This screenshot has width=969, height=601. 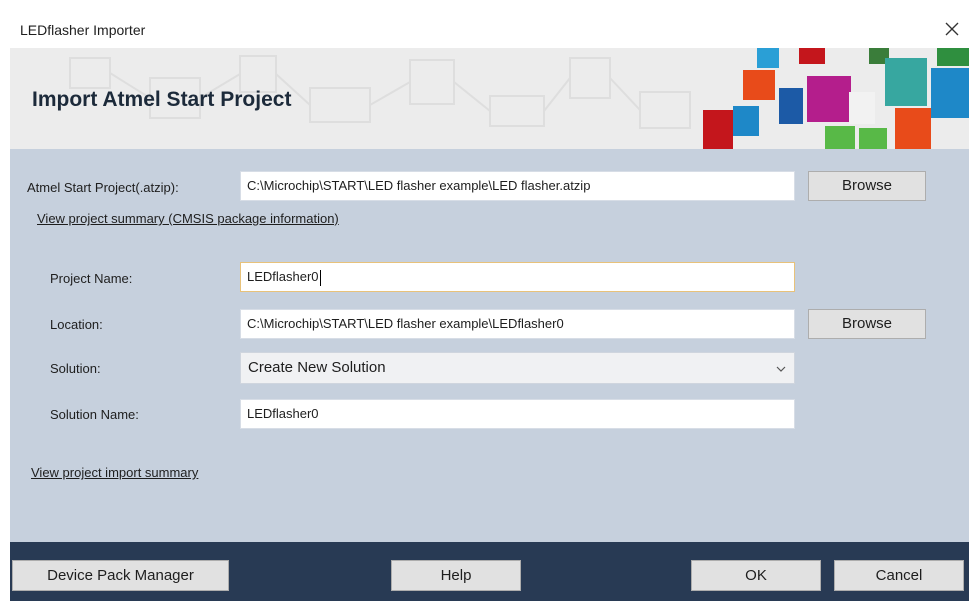 What do you see at coordinates (456, 575) in the screenshot?
I see `help-button: Help` at bounding box center [456, 575].